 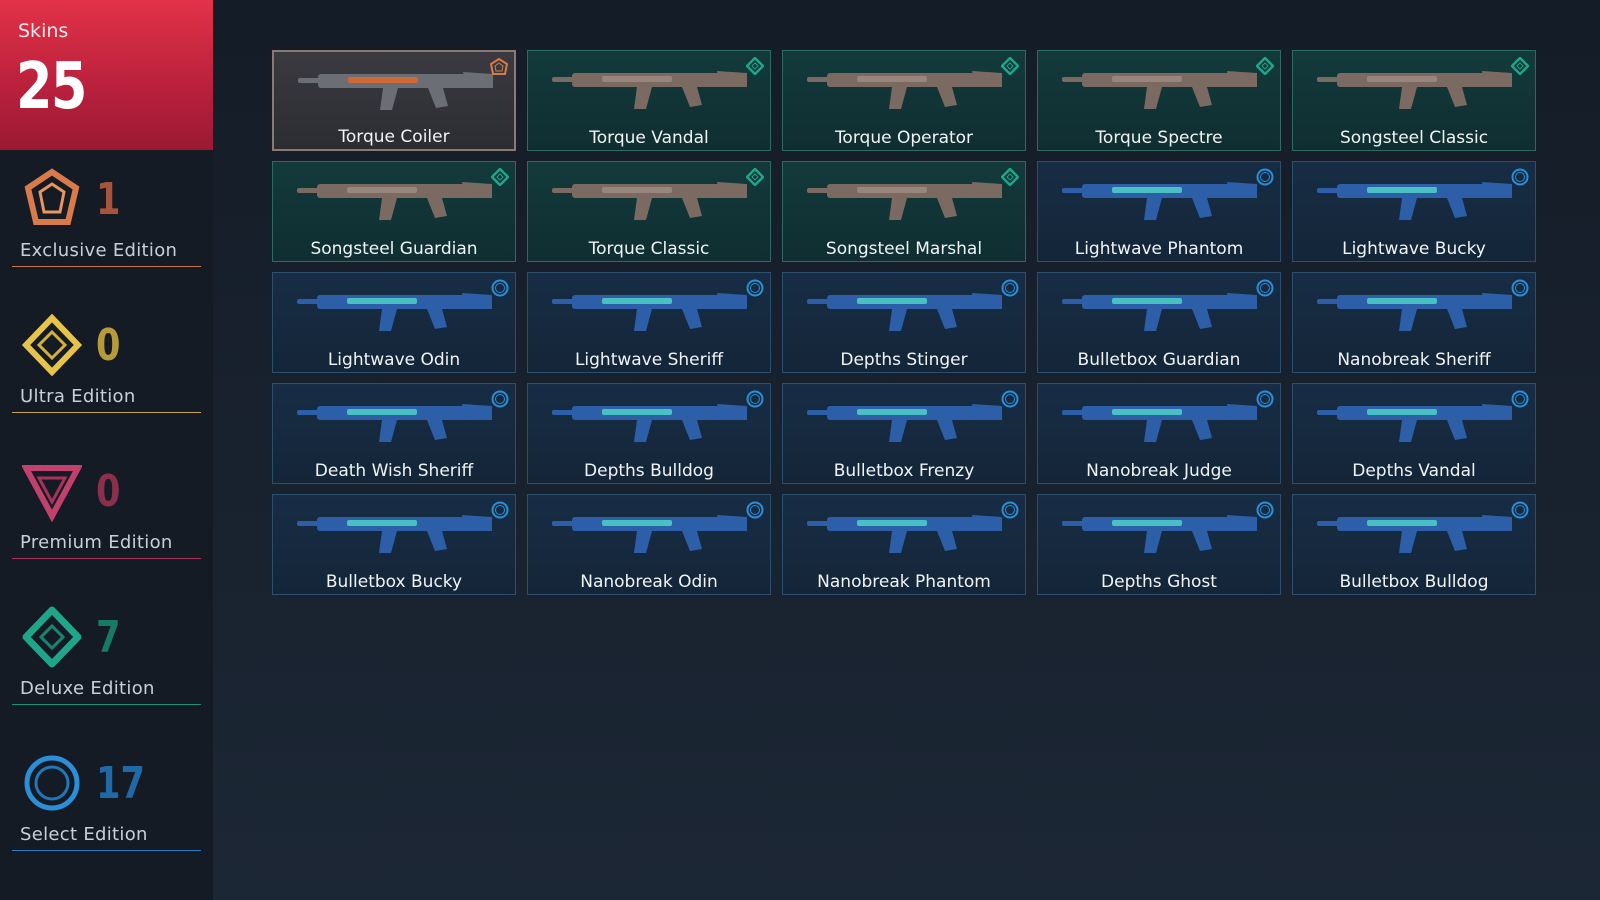 What do you see at coordinates (649, 582) in the screenshot?
I see `skin-name: Nanobreak Odin` at bounding box center [649, 582].